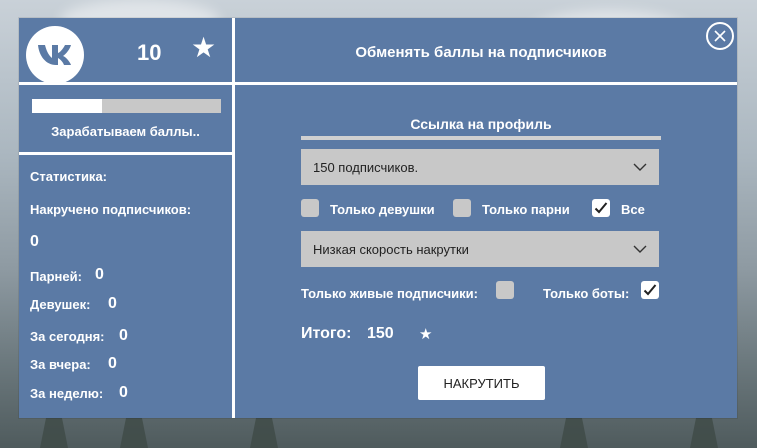 The height and width of the screenshot is (448, 757). Describe the element at coordinates (125, 153) in the screenshot. I see `divider-sidebar` at that location.